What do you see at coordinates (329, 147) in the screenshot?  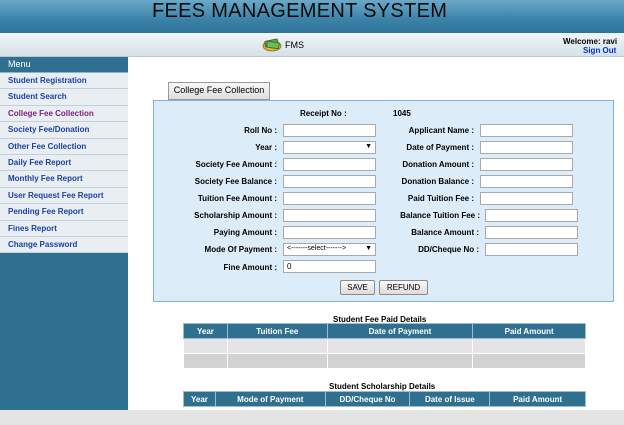 I see `year-select: ▼` at bounding box center [329, 147].